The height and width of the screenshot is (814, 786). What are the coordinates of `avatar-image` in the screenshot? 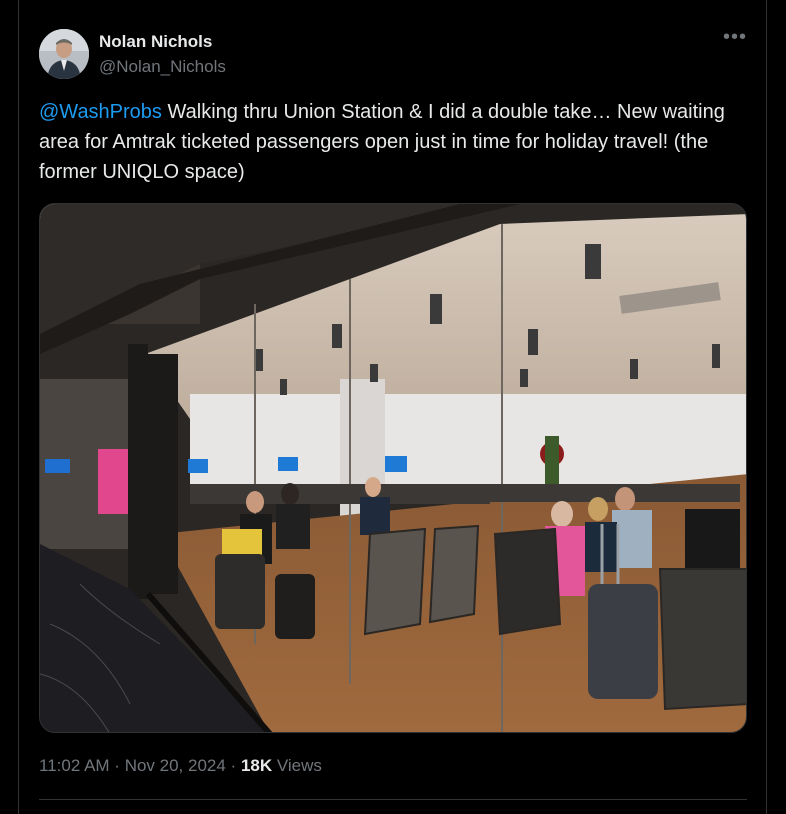 It's located at (64, 54).